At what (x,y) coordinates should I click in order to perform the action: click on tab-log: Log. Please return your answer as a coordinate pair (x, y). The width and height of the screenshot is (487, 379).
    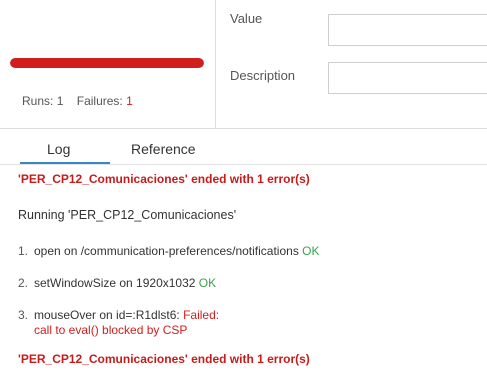
    Looking at the image, I should click on (58, 149).